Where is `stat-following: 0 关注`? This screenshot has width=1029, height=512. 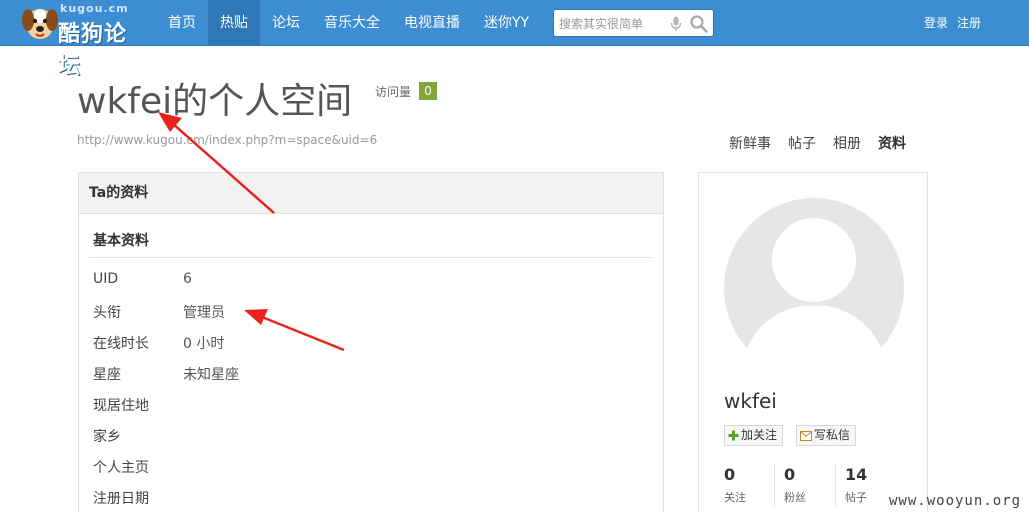 stat-following: 0 关注 is located at coordinates (735, 487).